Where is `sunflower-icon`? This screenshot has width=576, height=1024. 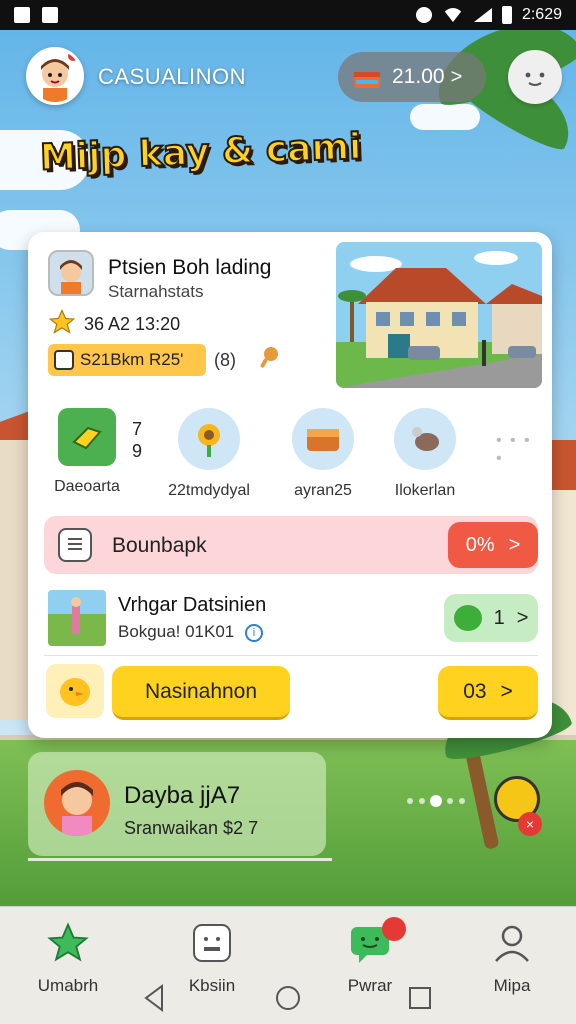
sunflower-icon is located at coordinates (209, 439).